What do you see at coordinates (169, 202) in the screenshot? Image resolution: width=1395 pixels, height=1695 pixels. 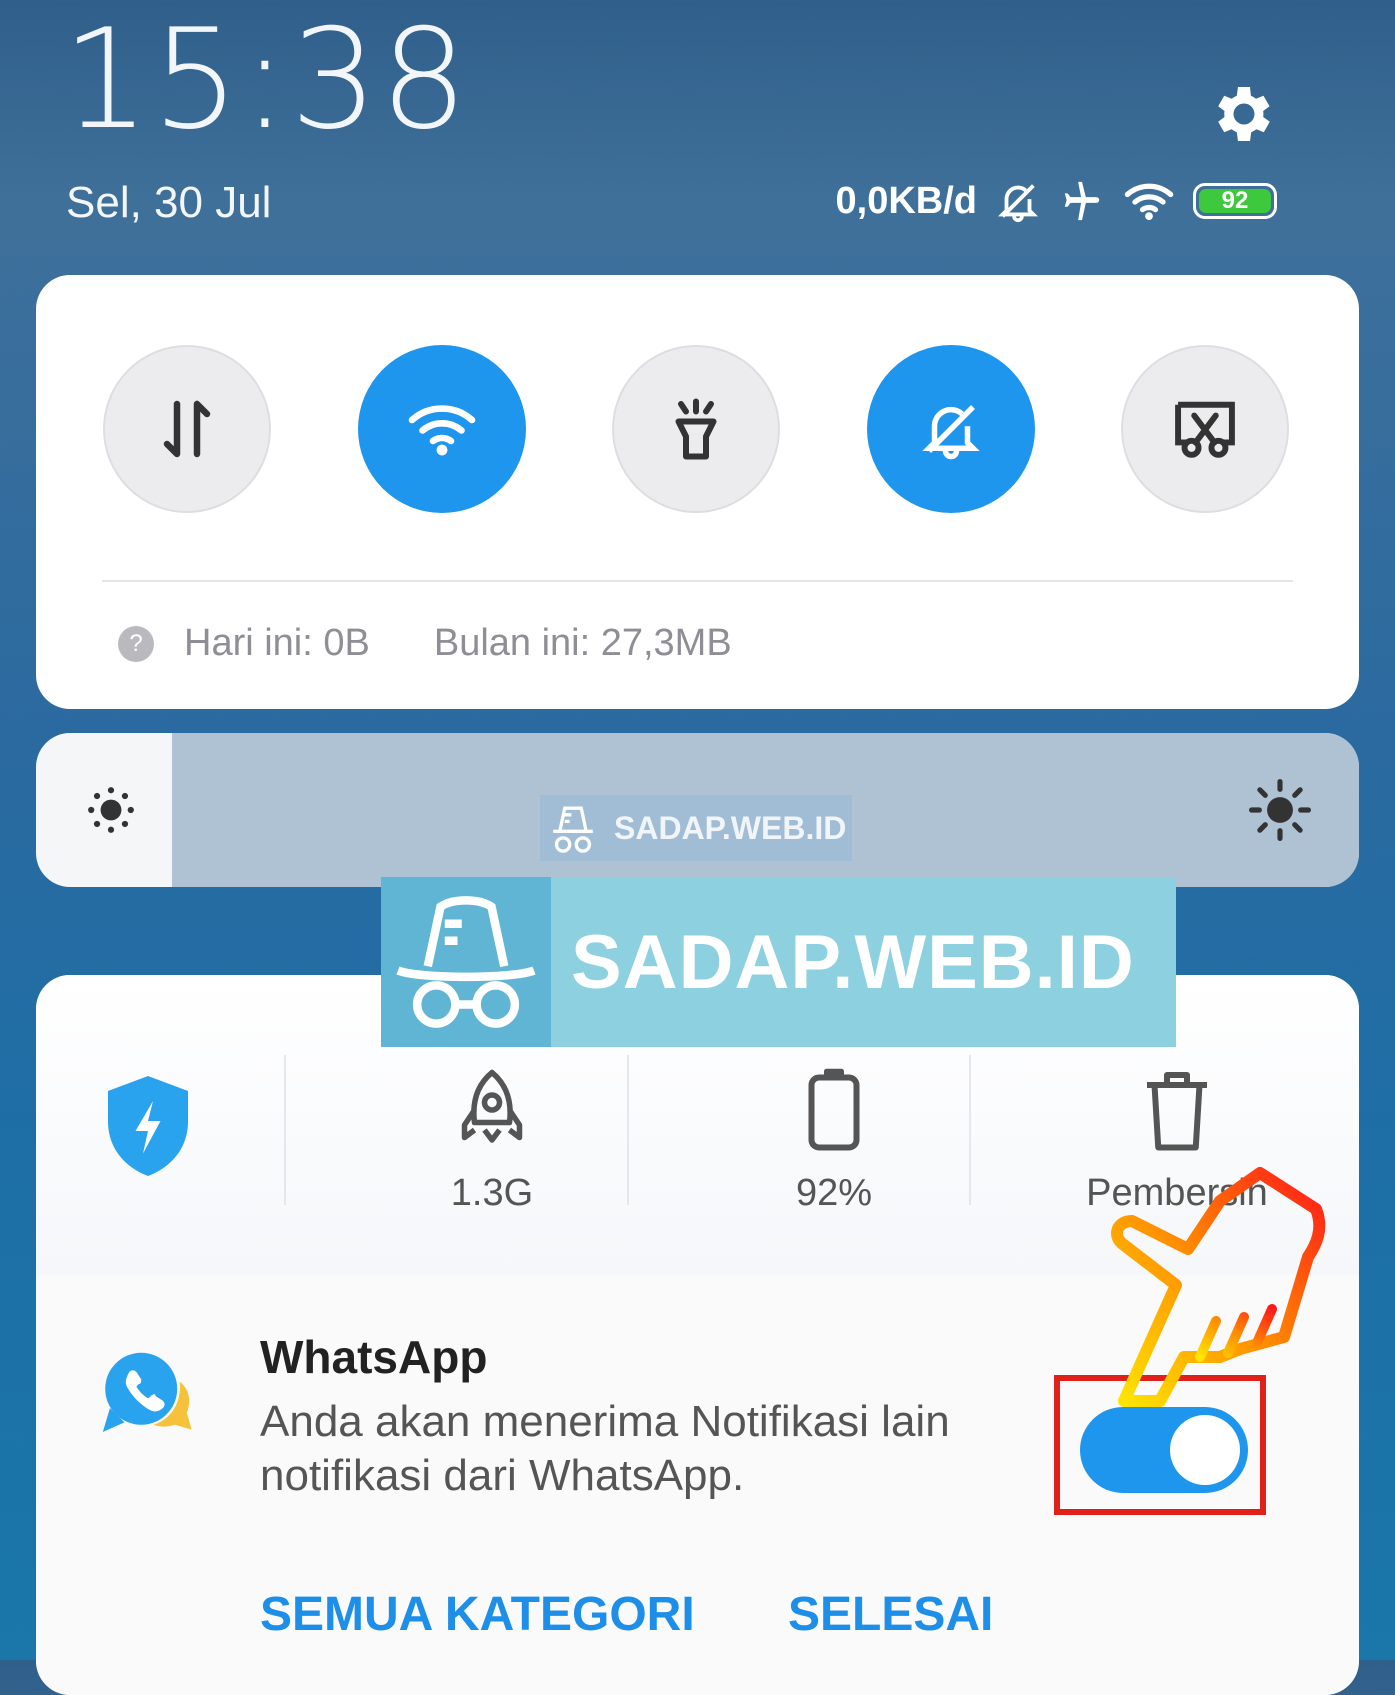 I see `date: Sel, 30 Jul` at bounding box center [169, 202].